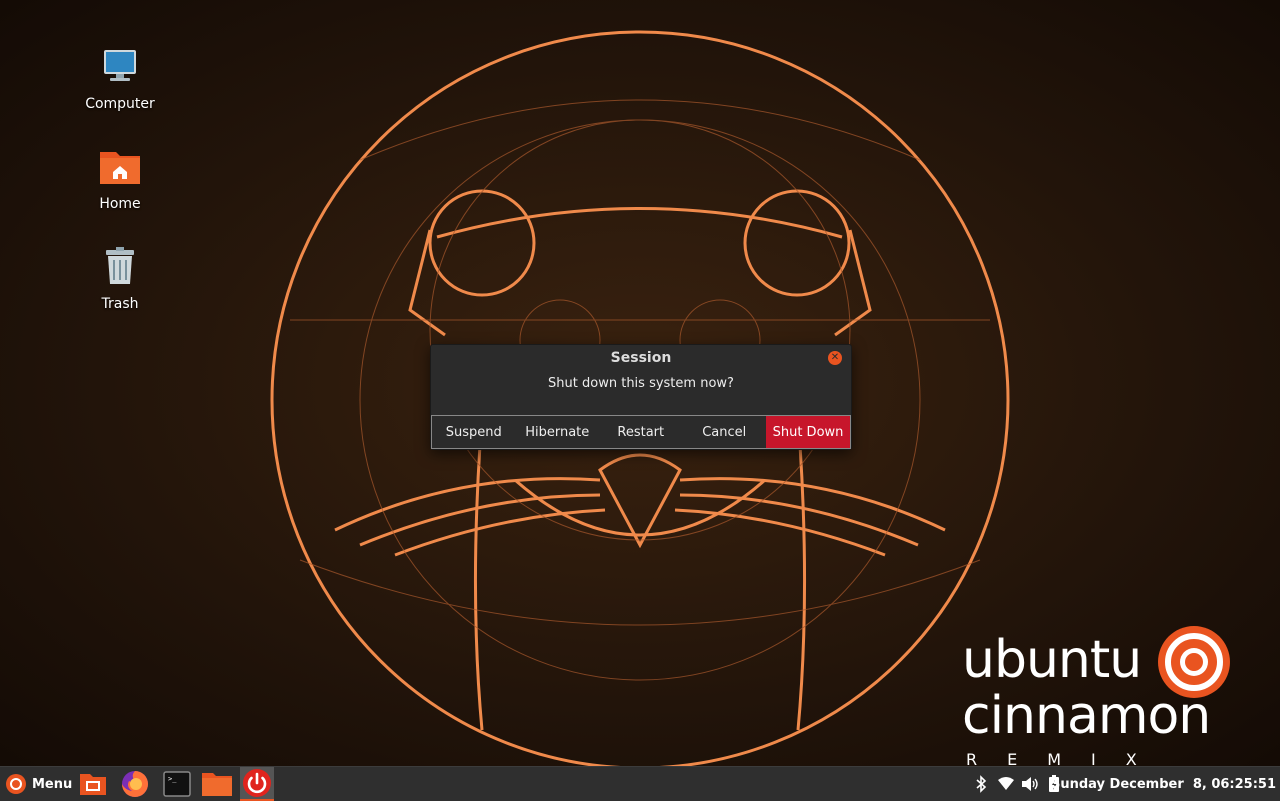  What do you see at coordinates (1194, 662) in the screenshot?
I see `ubuntu-cinnamon-emblem-icon` at bounding box center [1194, 662].